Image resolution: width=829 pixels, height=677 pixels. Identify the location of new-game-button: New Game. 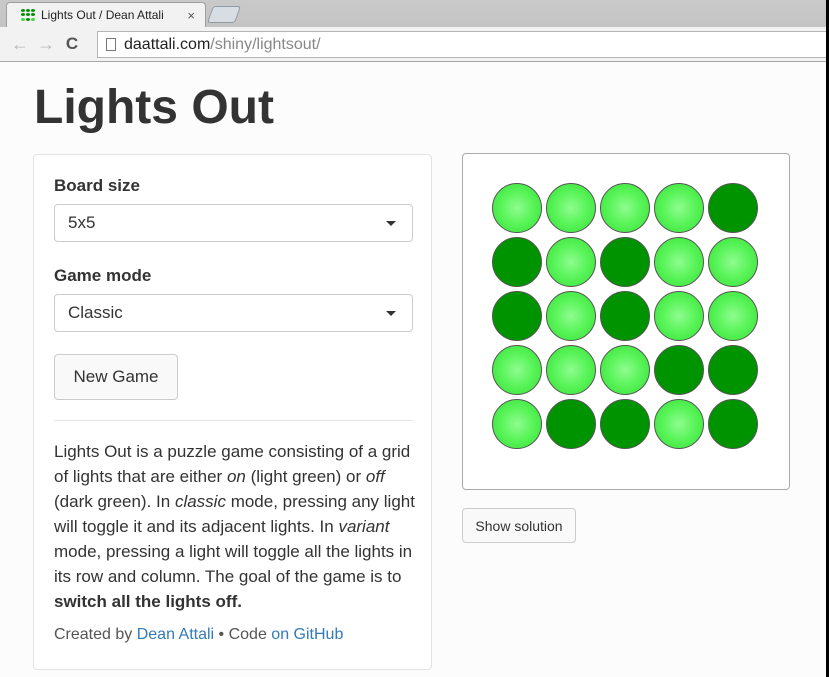
(116, 377).